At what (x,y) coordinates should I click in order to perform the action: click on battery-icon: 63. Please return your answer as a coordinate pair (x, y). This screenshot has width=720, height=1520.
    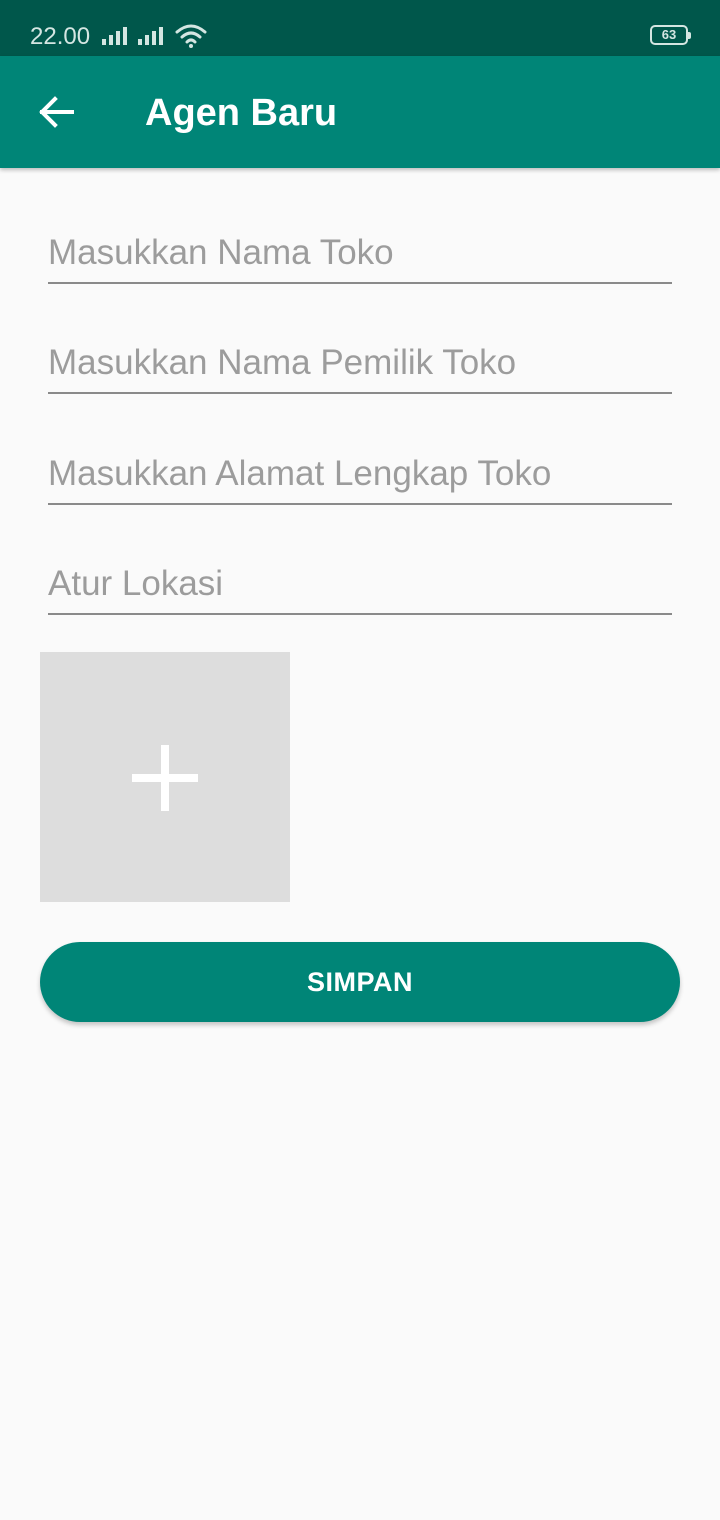
    Looking at the image, I should click on (670, 35).